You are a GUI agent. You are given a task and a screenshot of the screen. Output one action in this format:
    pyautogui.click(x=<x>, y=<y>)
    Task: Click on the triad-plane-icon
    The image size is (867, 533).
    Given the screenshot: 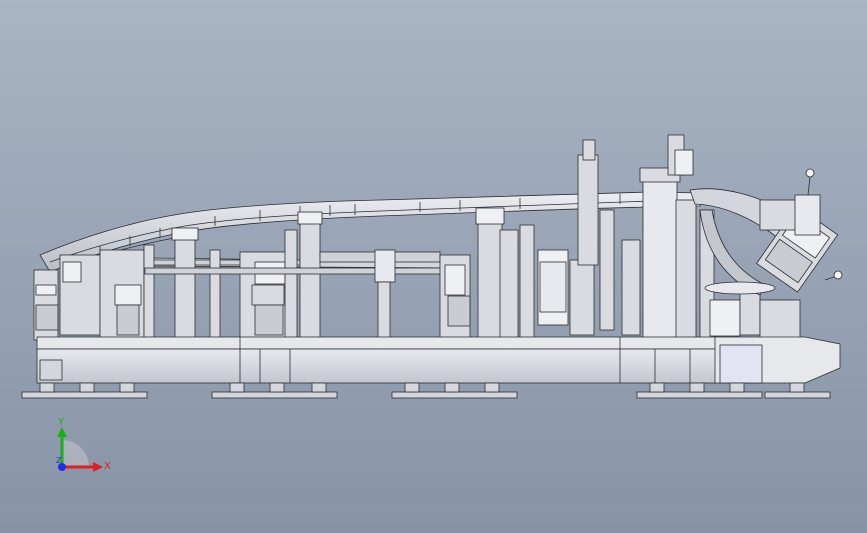 What is the action you would take?
    pyautogui.click(x=75, y=453)
    